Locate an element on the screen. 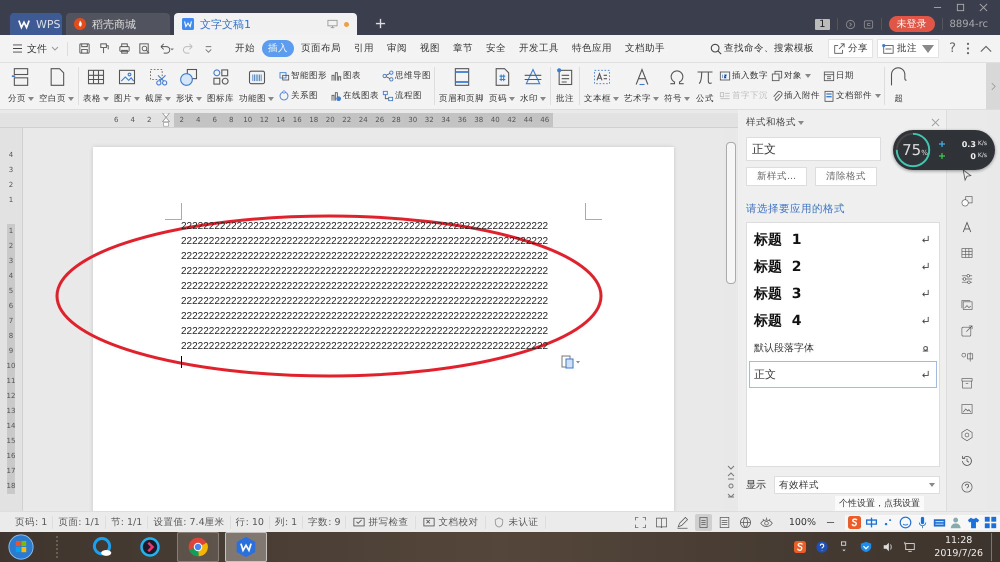 Image resolution: width=1000 pixels, height=562 pixels. ribbon-button: 形状 is located at coordinates (189, 86).